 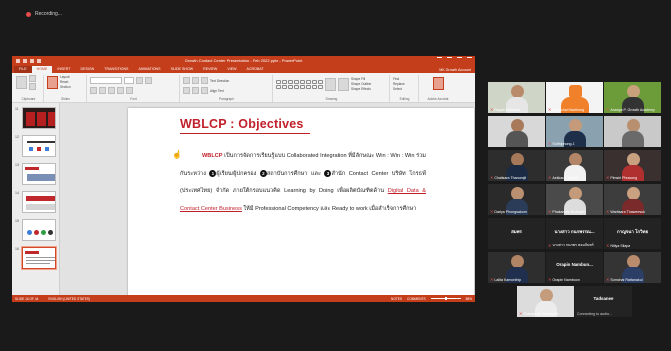 I want to click on participant-tile: ✕ Somchai Rattanakul, so click(x=632, y=267).